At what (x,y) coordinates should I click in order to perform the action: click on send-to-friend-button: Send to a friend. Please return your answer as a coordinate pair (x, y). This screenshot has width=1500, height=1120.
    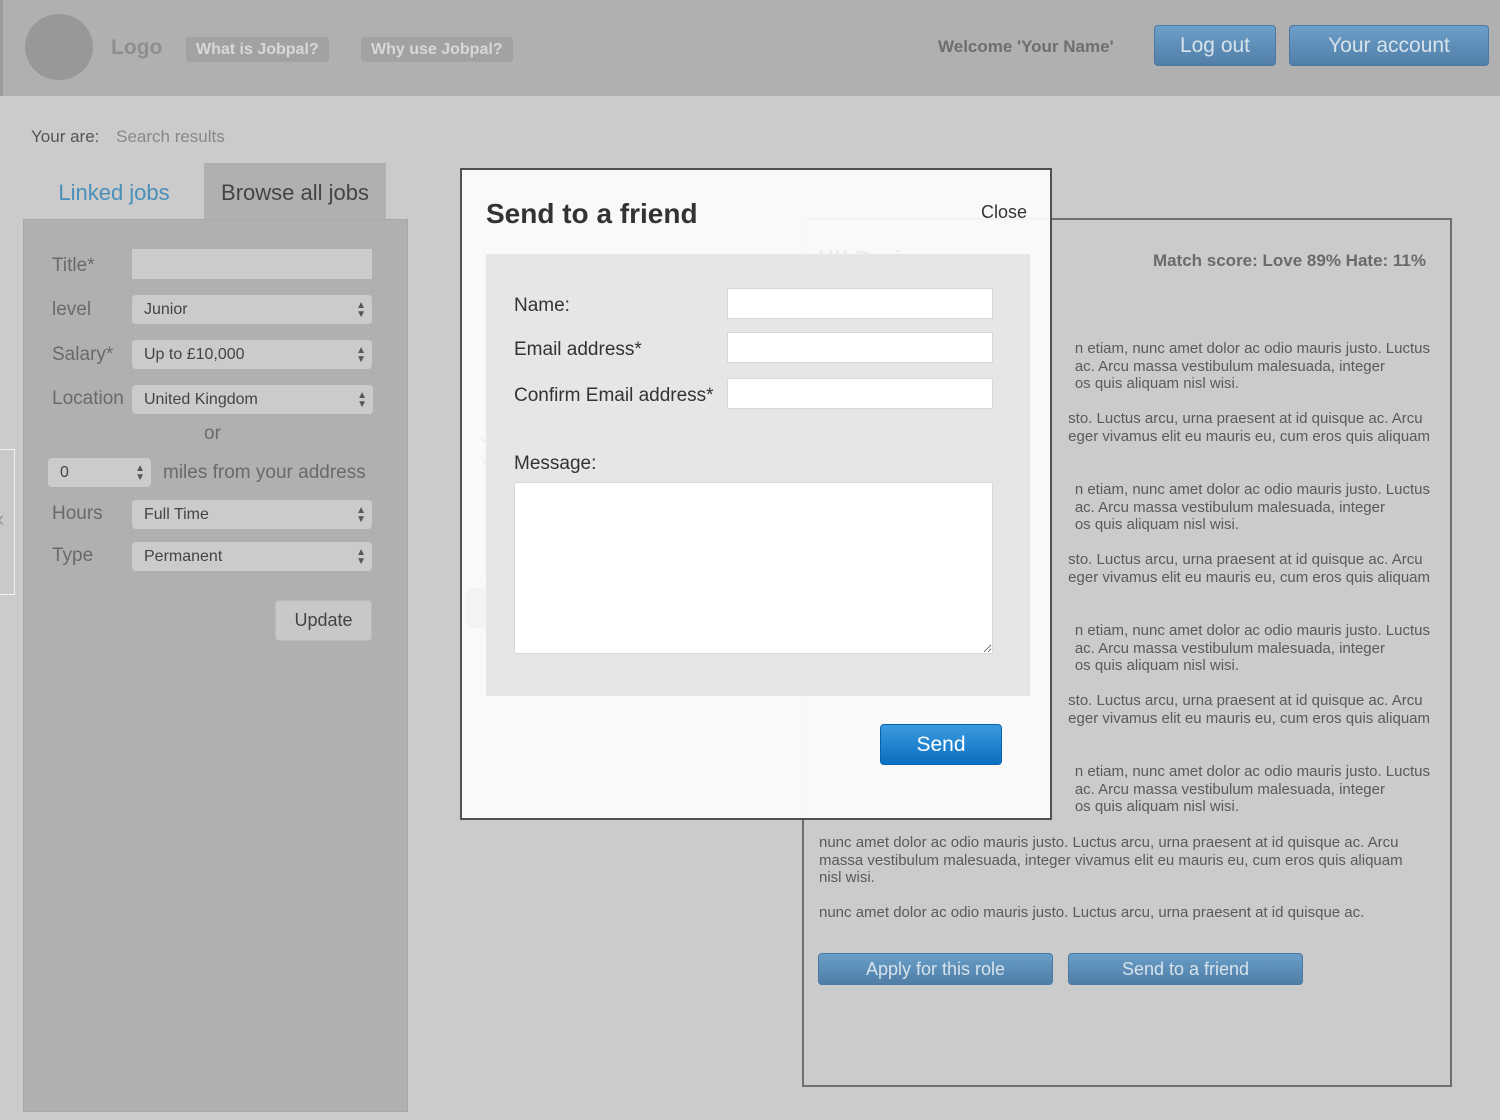
    Looking at the image, I should click on (1185, 969).